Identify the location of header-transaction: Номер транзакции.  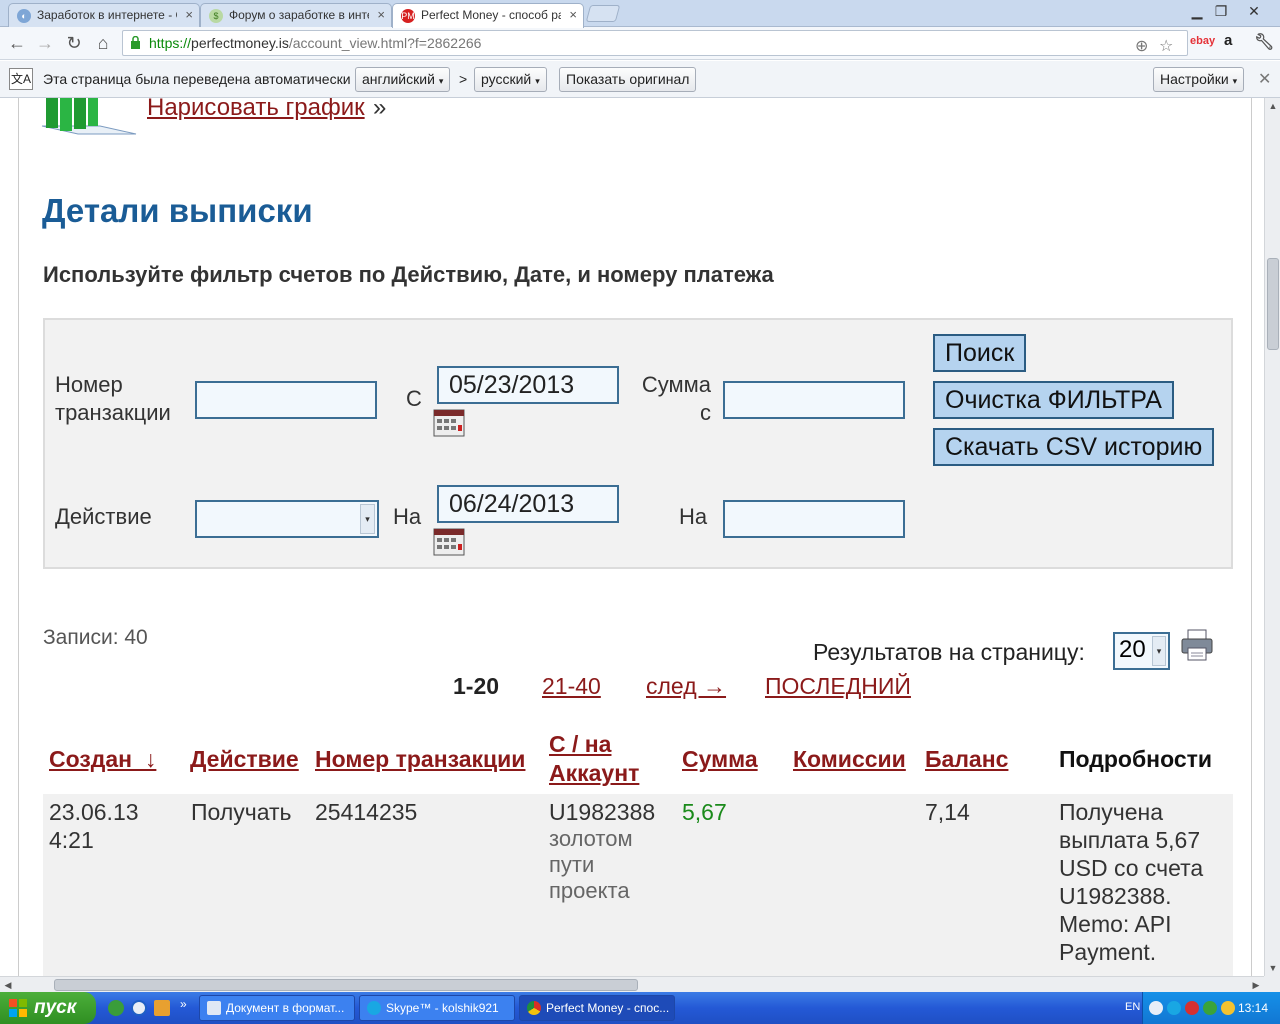
(420, 759).